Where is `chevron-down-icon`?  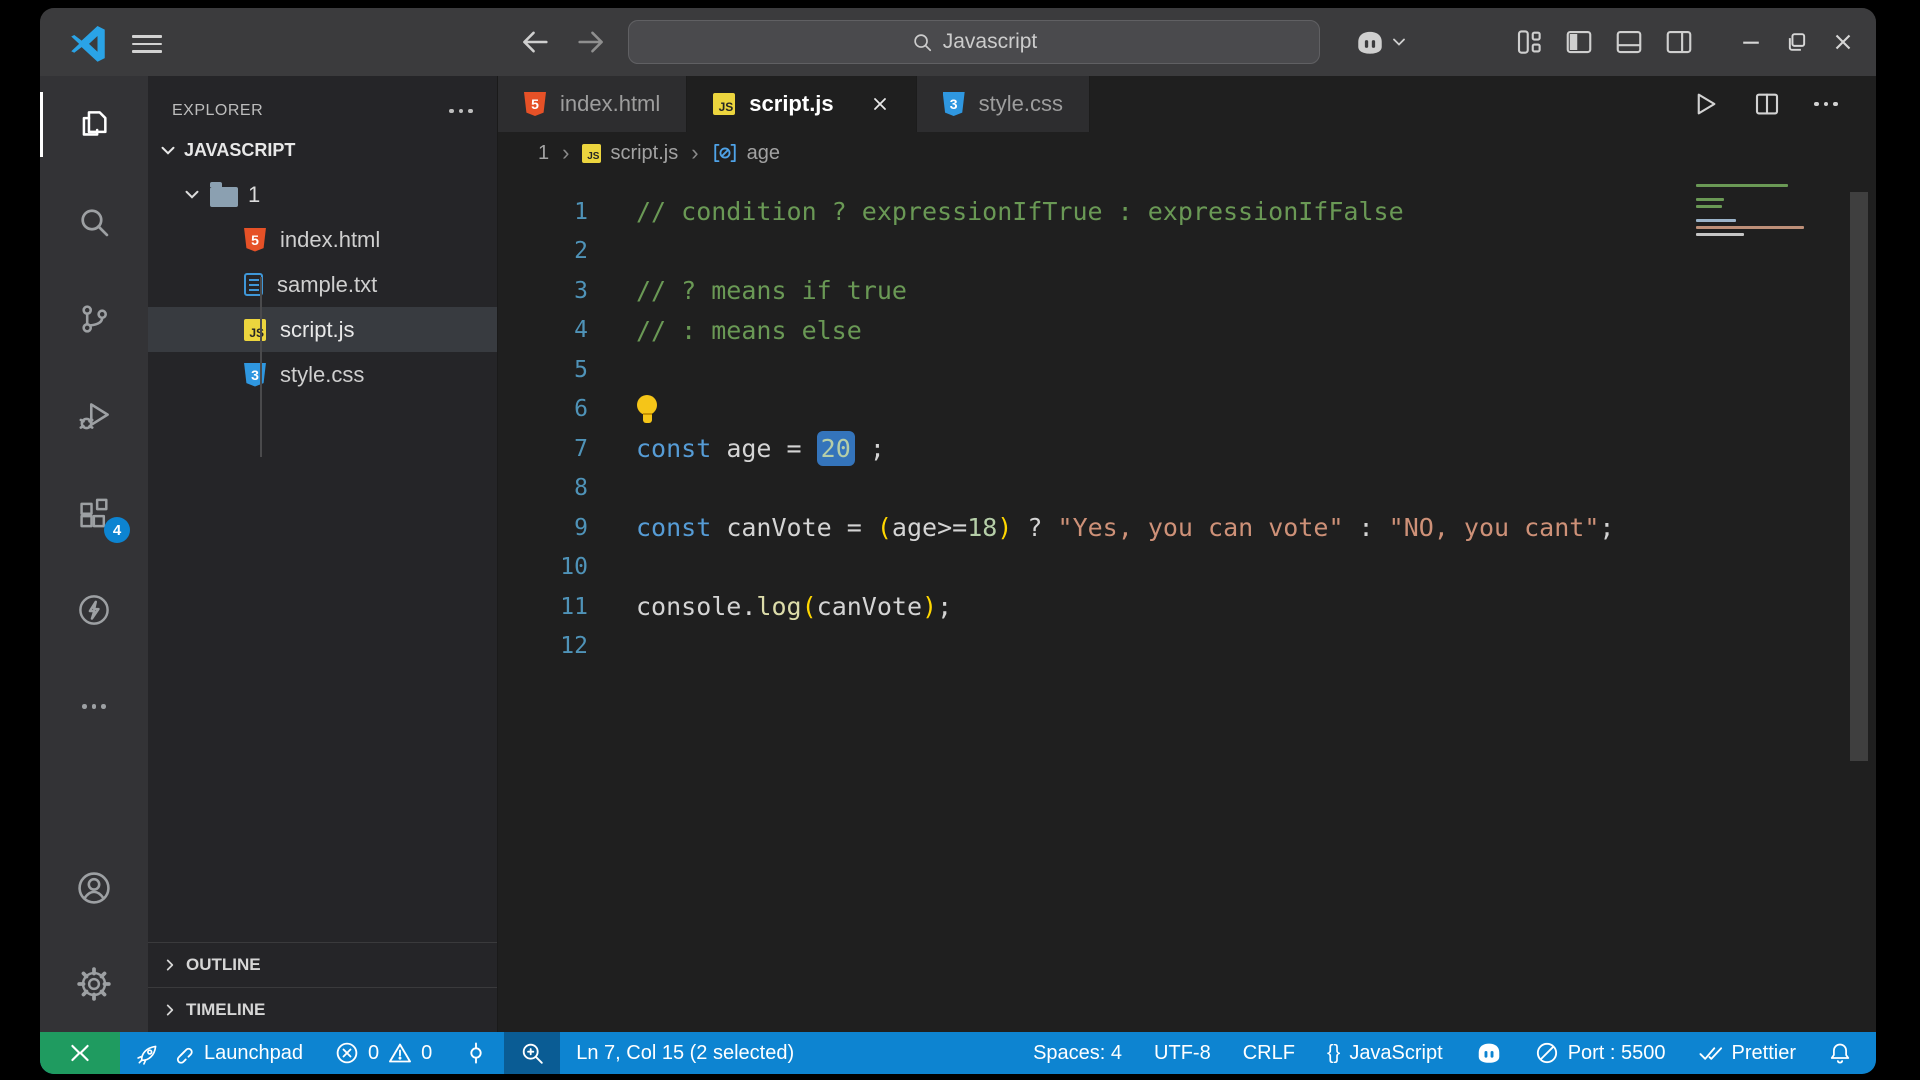
chevron-down-icon is located at coordinates (168, 150).